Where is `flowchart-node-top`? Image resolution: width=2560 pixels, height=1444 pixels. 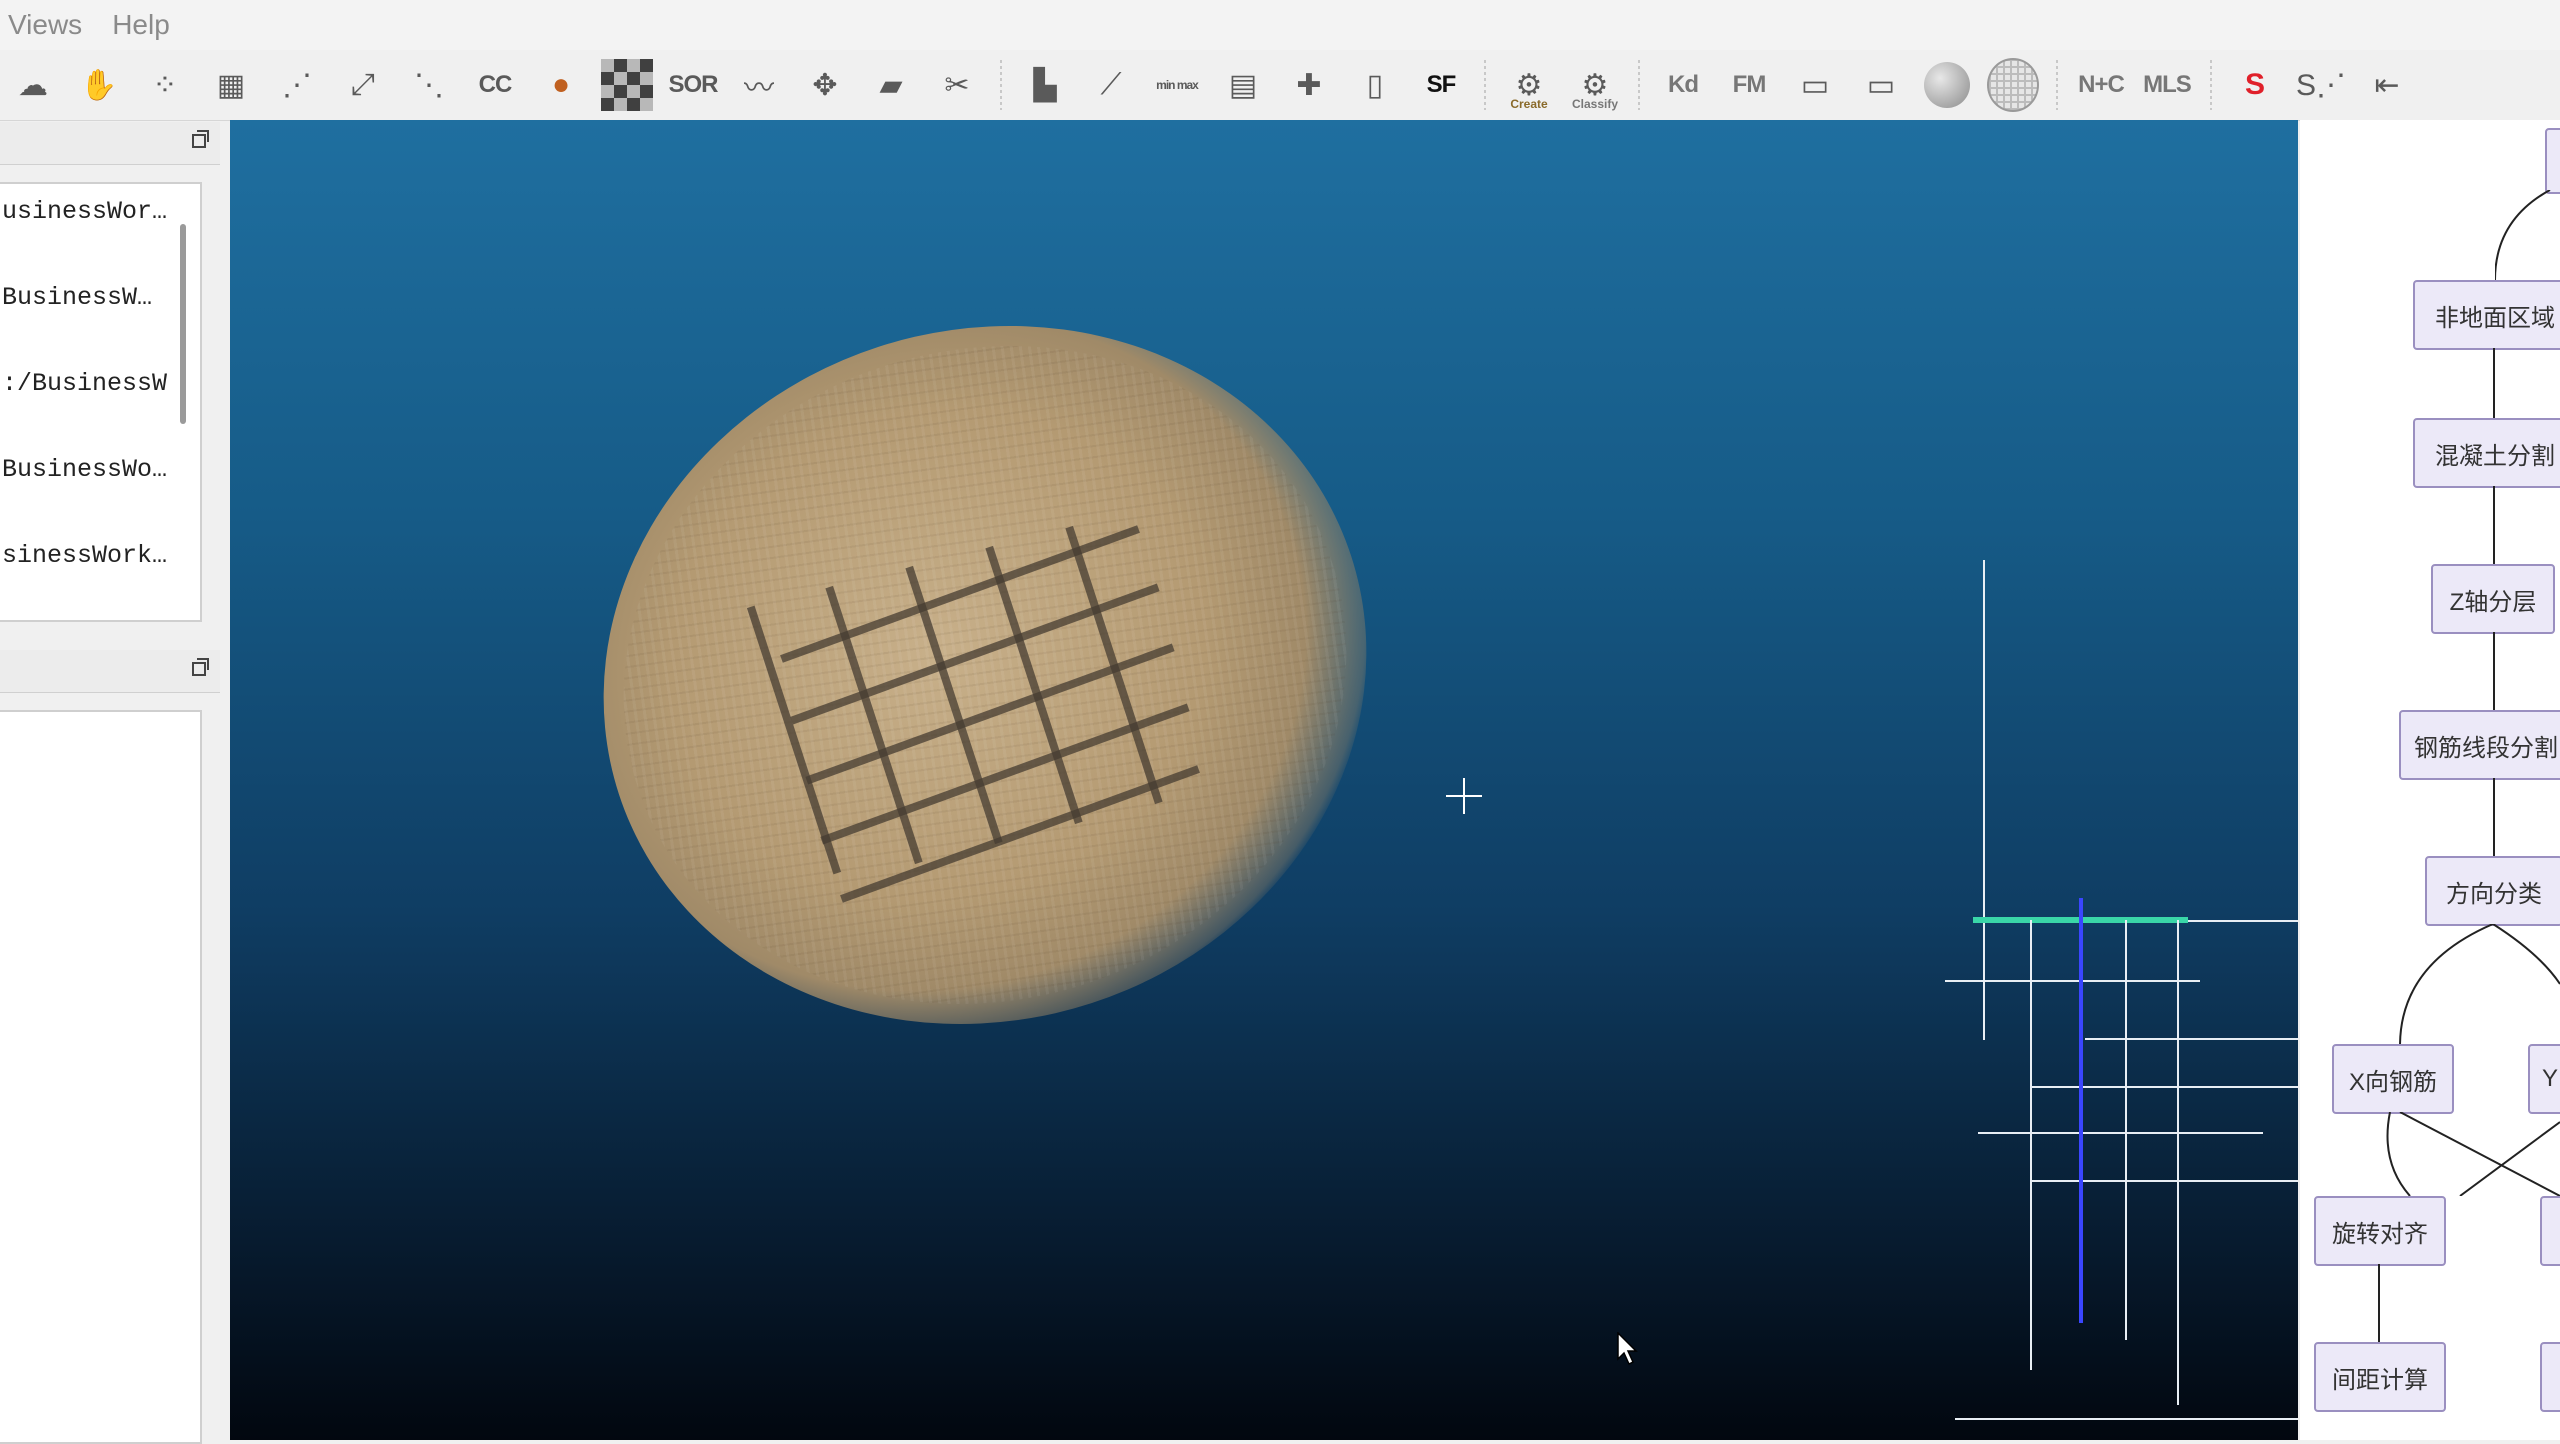
flowchart-node-top is located at coordinates (2552, 161).